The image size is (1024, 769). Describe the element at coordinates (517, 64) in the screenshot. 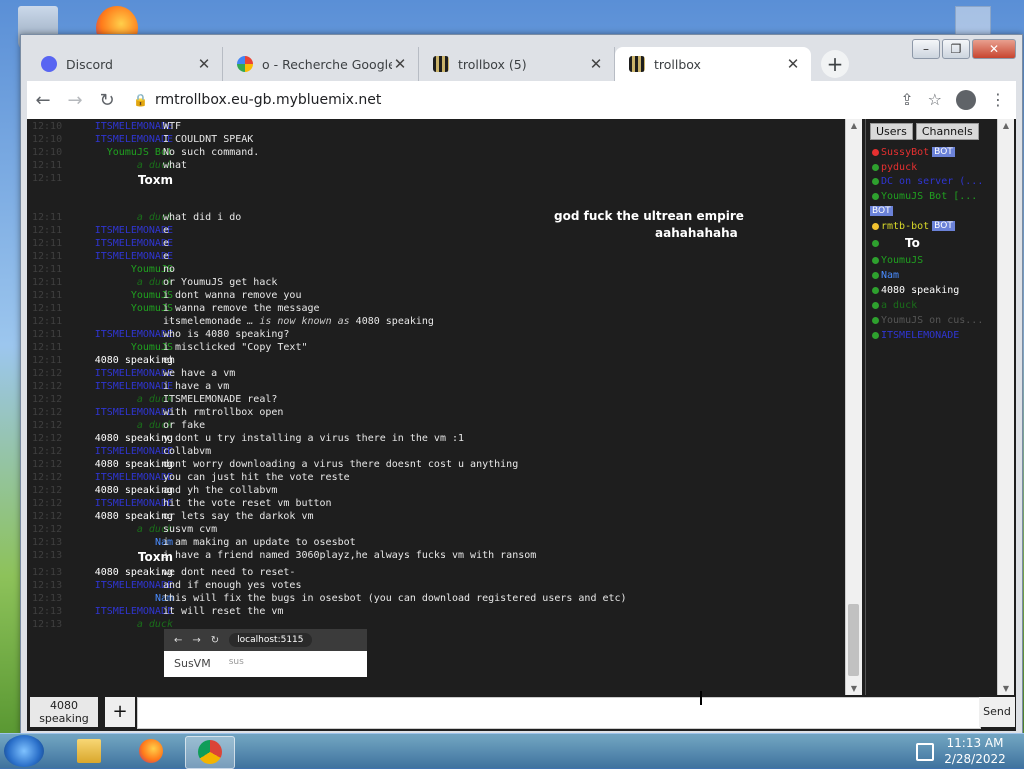

I see `tab-trollbox-5: trollbox (5) ✕` at that location.